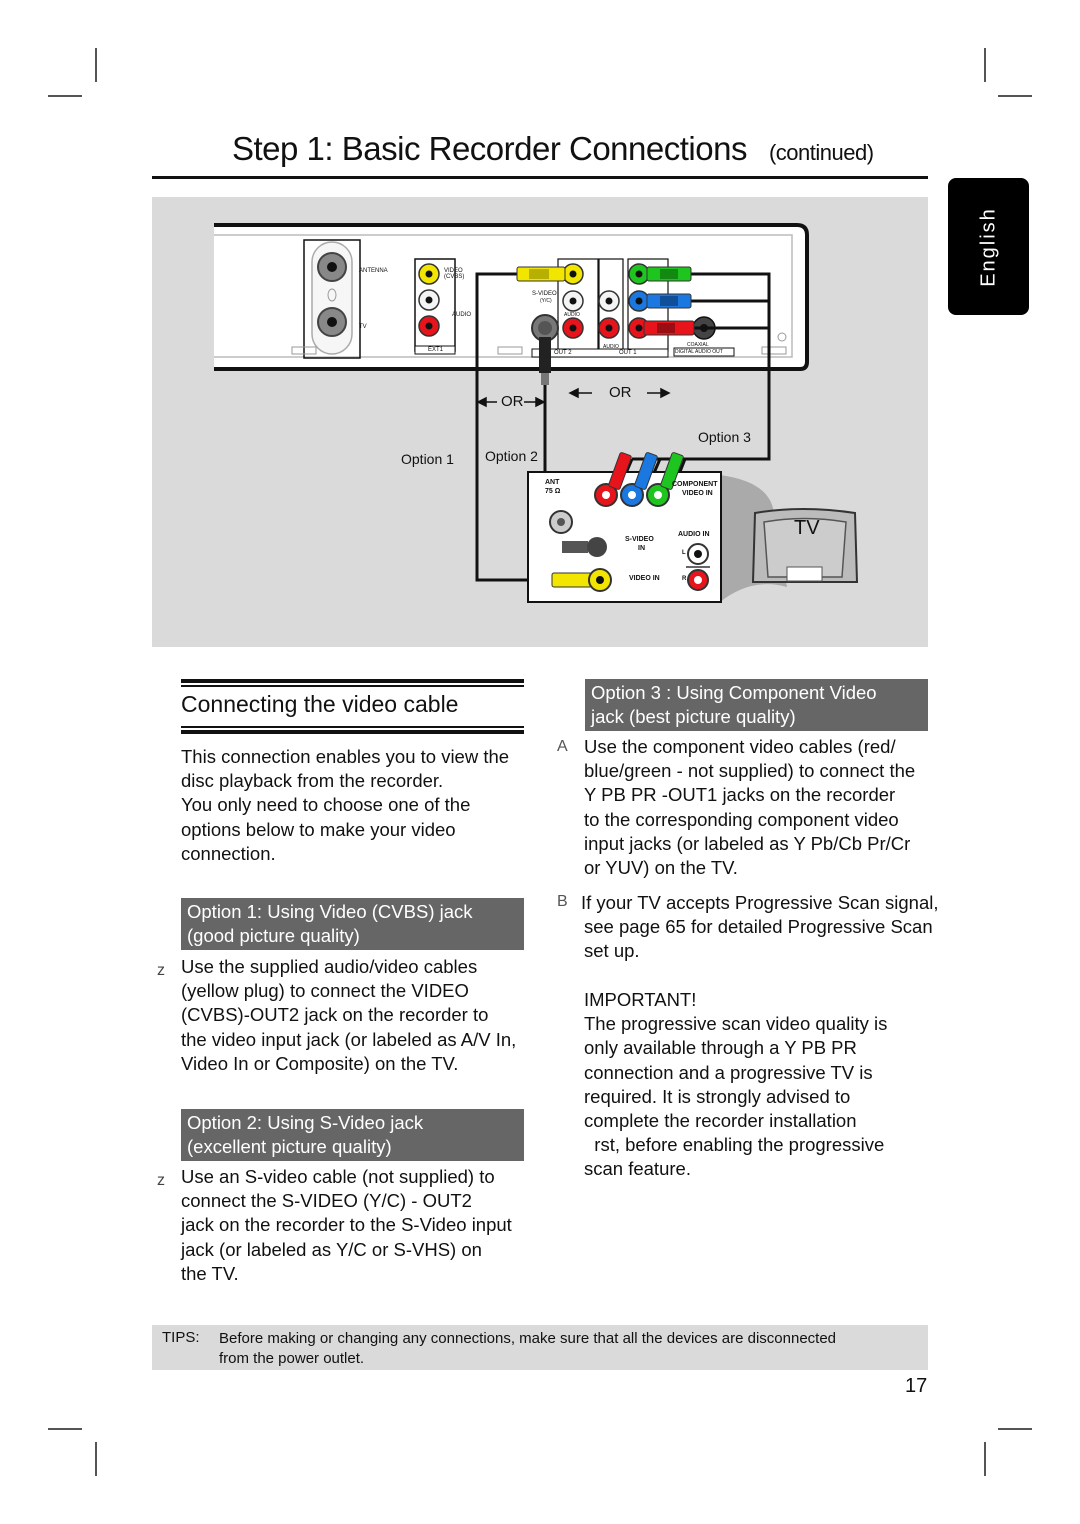 This screenshot has height=1524, width=1080. What do you see at coordinates (695, 484) in the screenshot?
I see `label-tv-component: COMPONENT` at bounding box center [695, 484].